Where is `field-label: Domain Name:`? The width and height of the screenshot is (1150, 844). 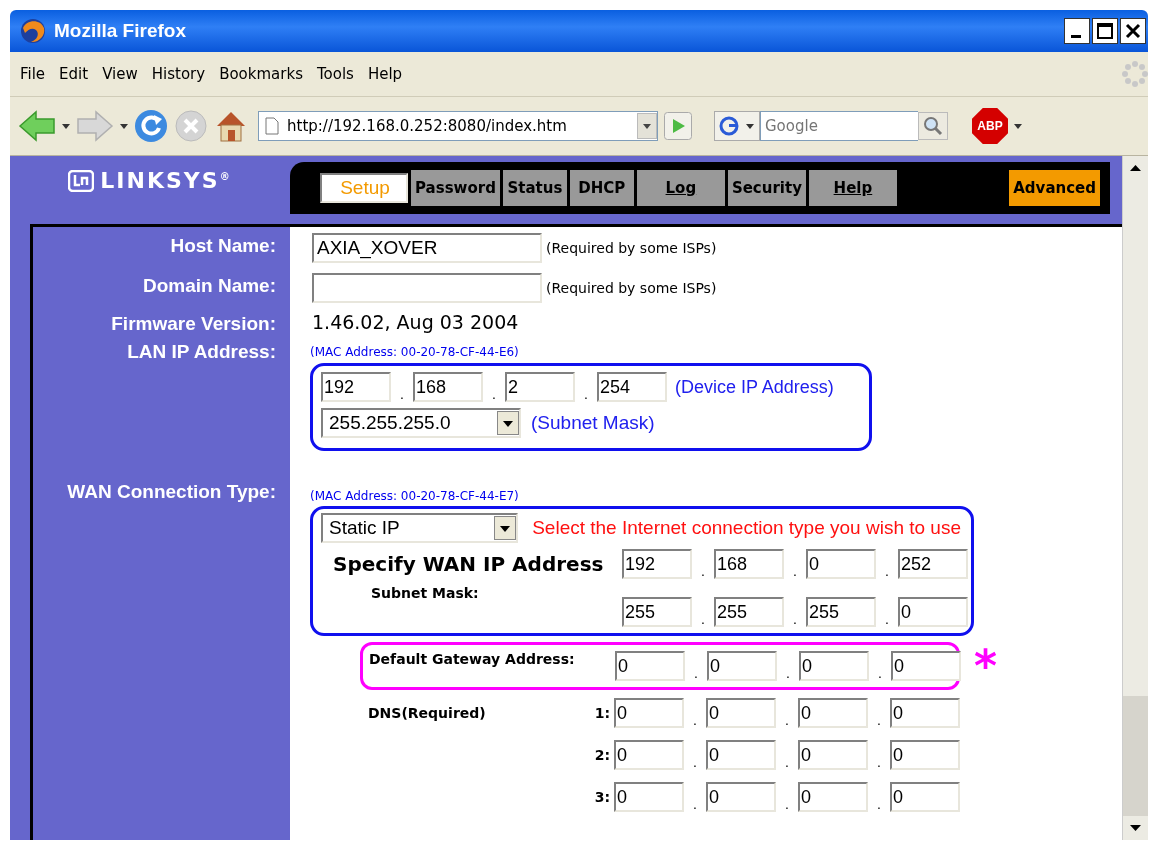
field-label: Domain Name: is located at coordinates (209, 286).